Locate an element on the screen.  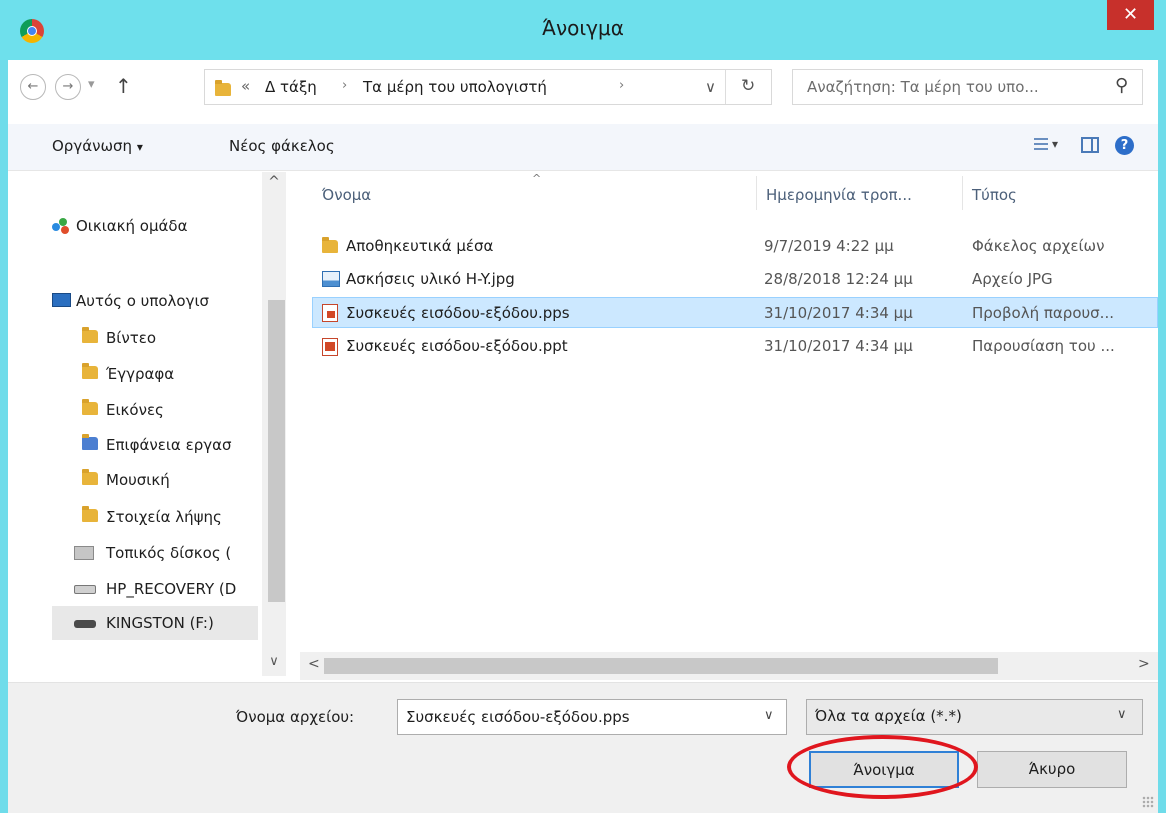
sidebar-scrollbar: ^ ∨ is located at coordinates (274, 424).